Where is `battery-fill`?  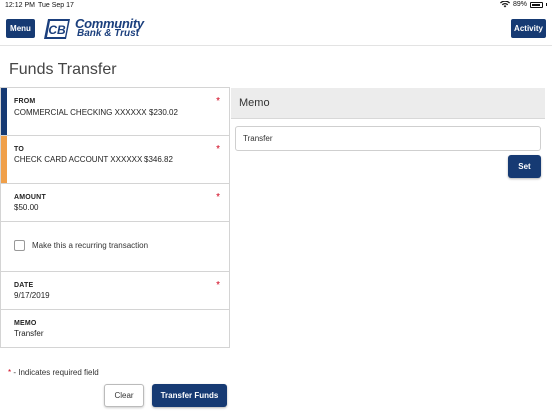 battery-fill is located at coordinates (536, 4).